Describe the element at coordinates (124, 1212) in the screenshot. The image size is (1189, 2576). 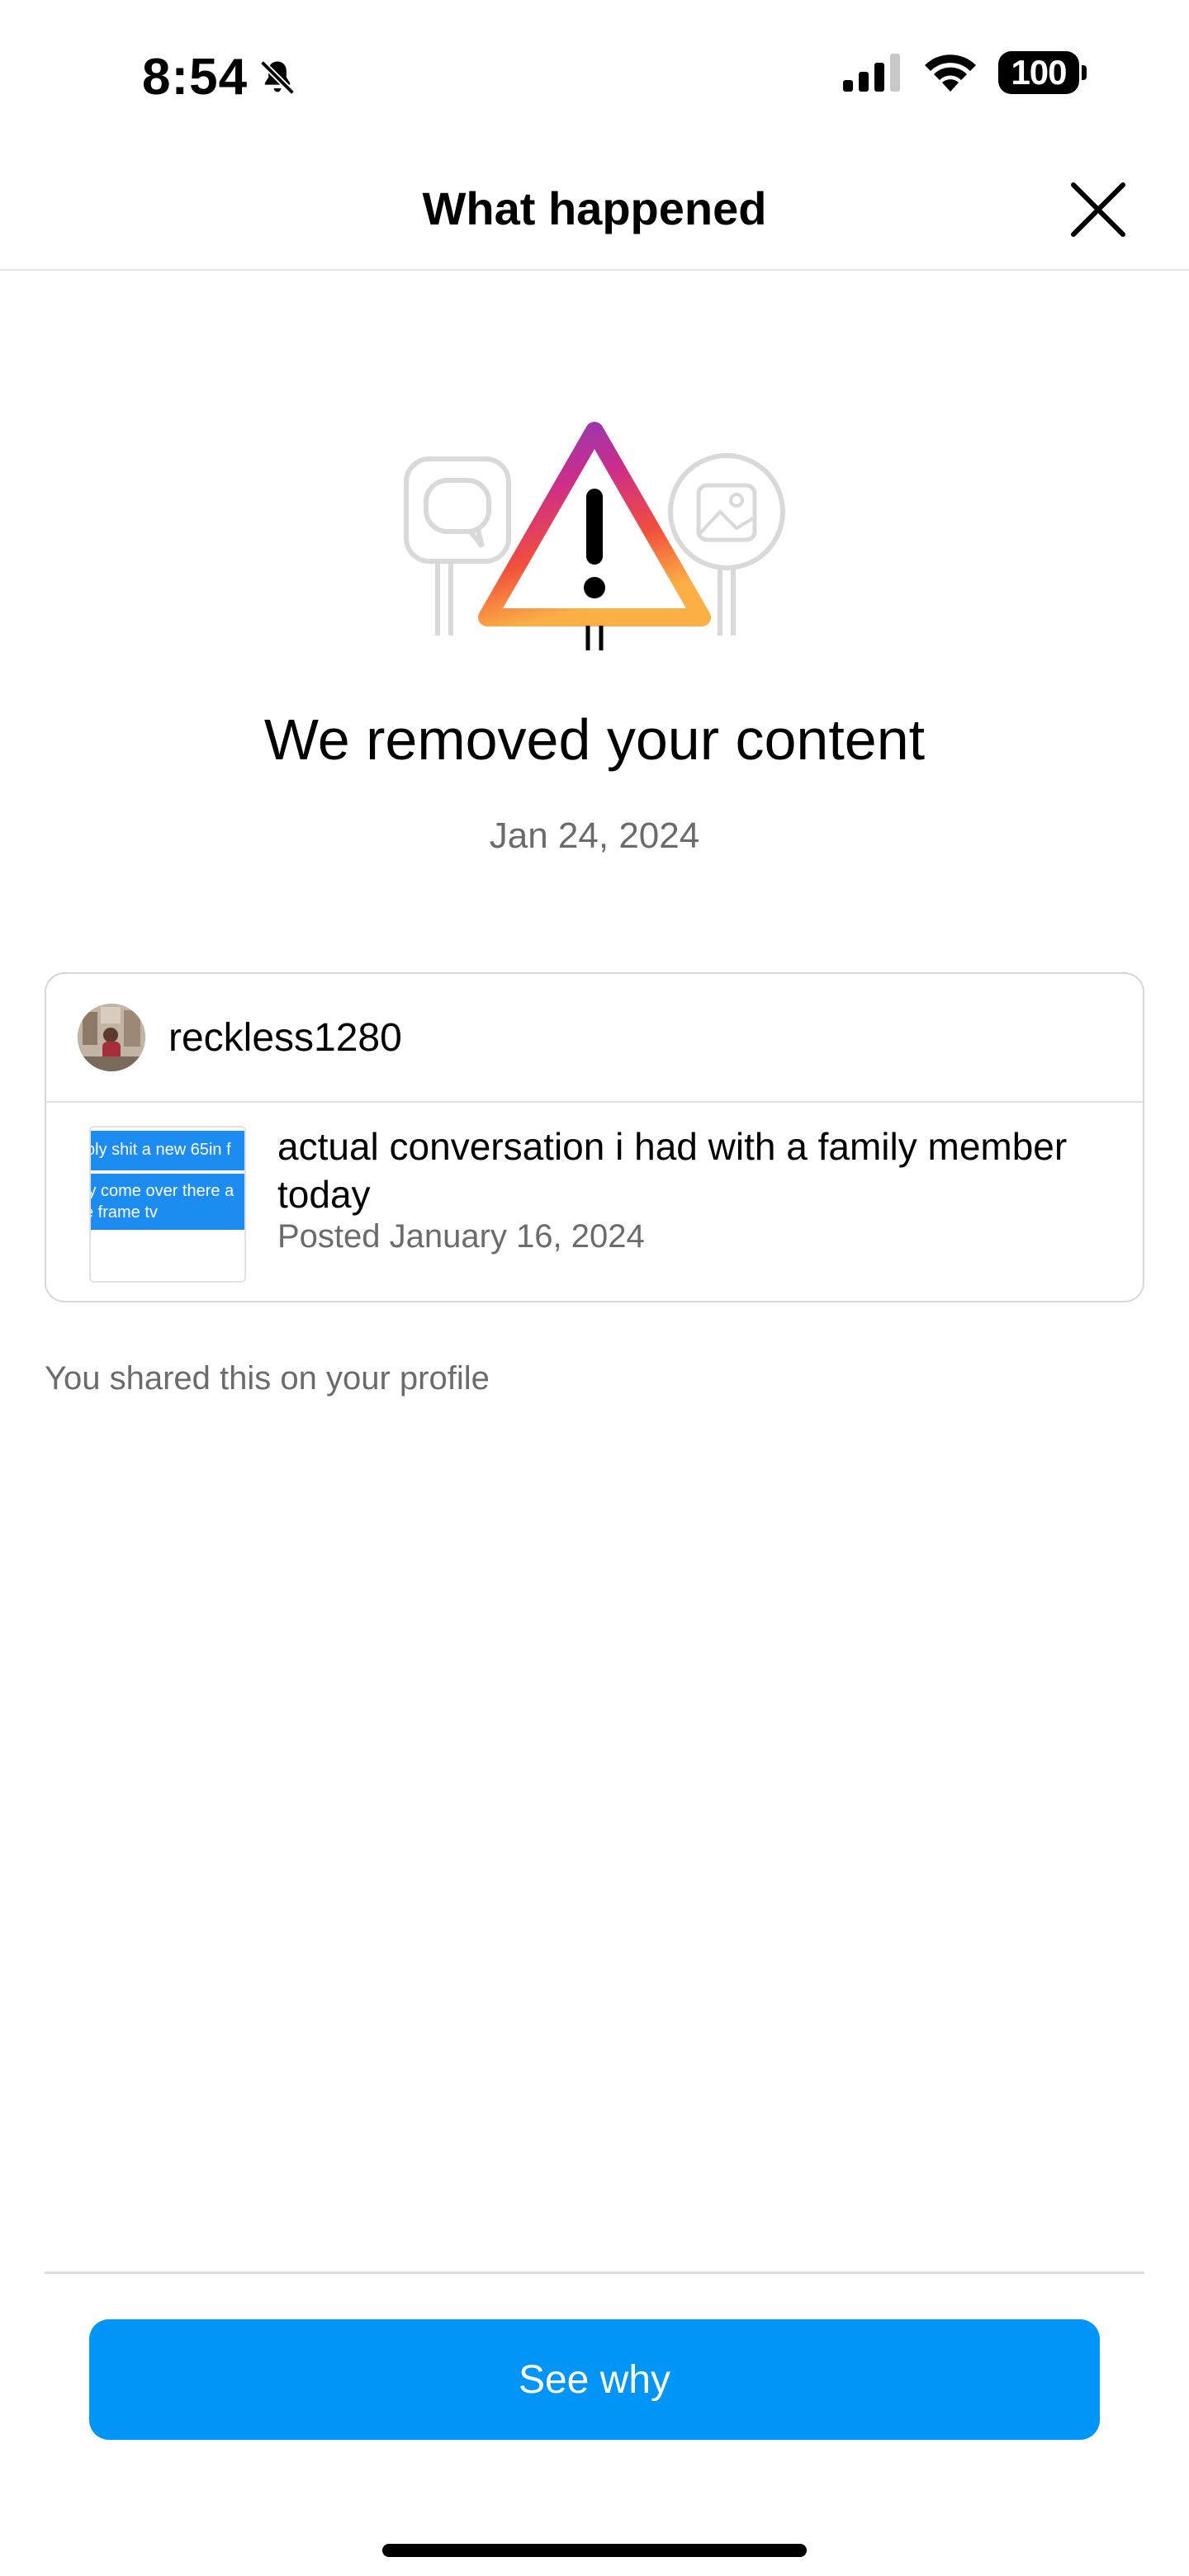
I see `thumbnail-line-3: e frame tv` at that location.